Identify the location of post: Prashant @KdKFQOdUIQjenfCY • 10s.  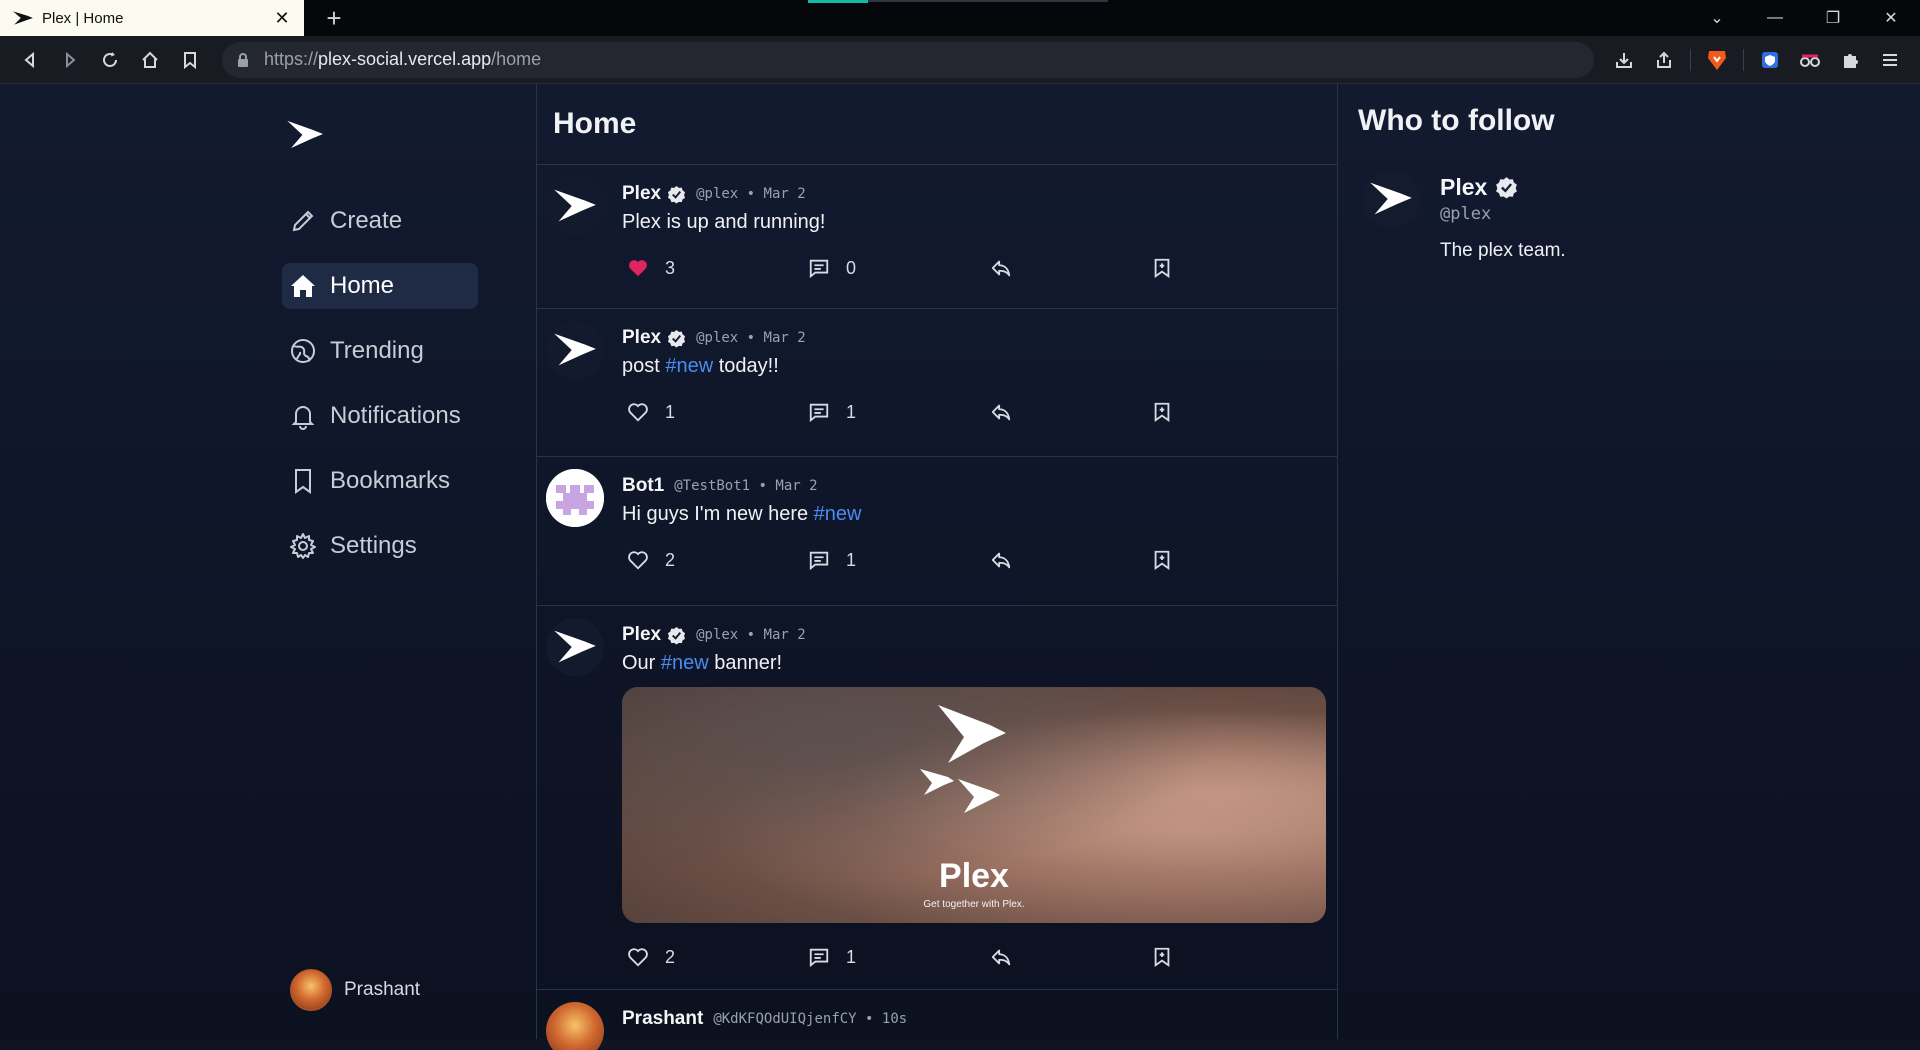
(937, 1020).